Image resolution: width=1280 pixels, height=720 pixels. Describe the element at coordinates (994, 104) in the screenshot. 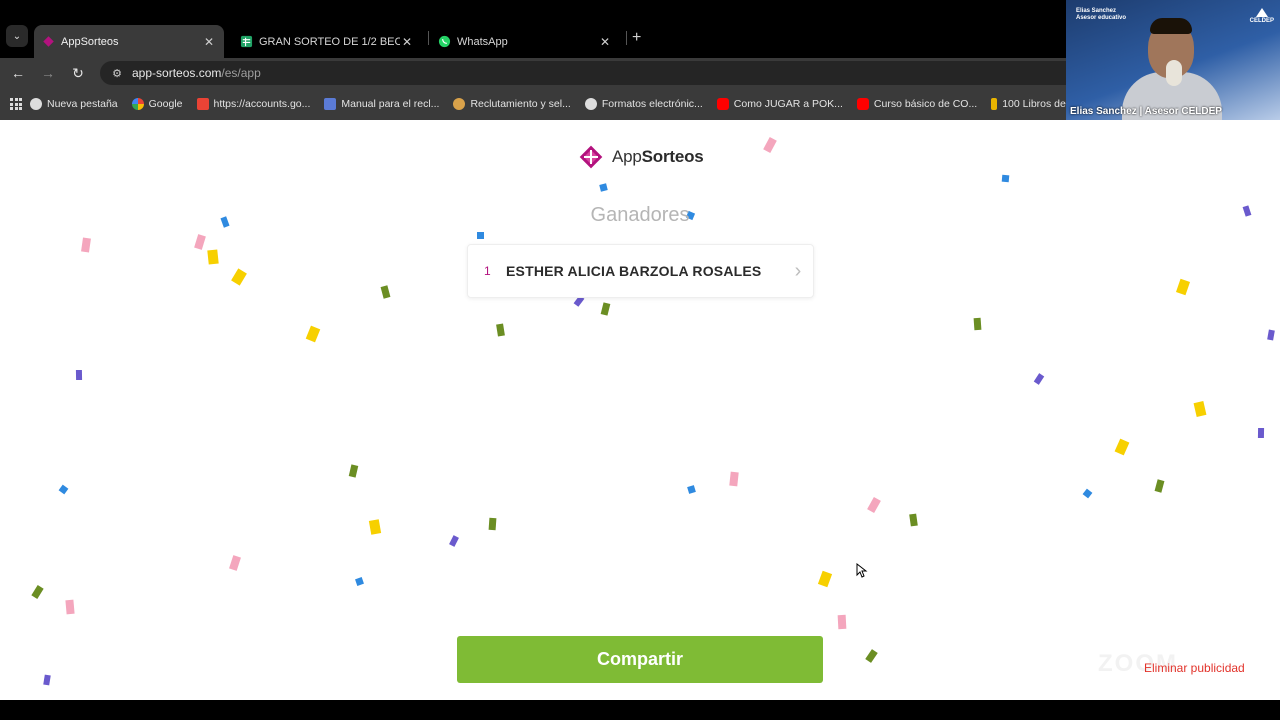

I see `book-icon` at that location.